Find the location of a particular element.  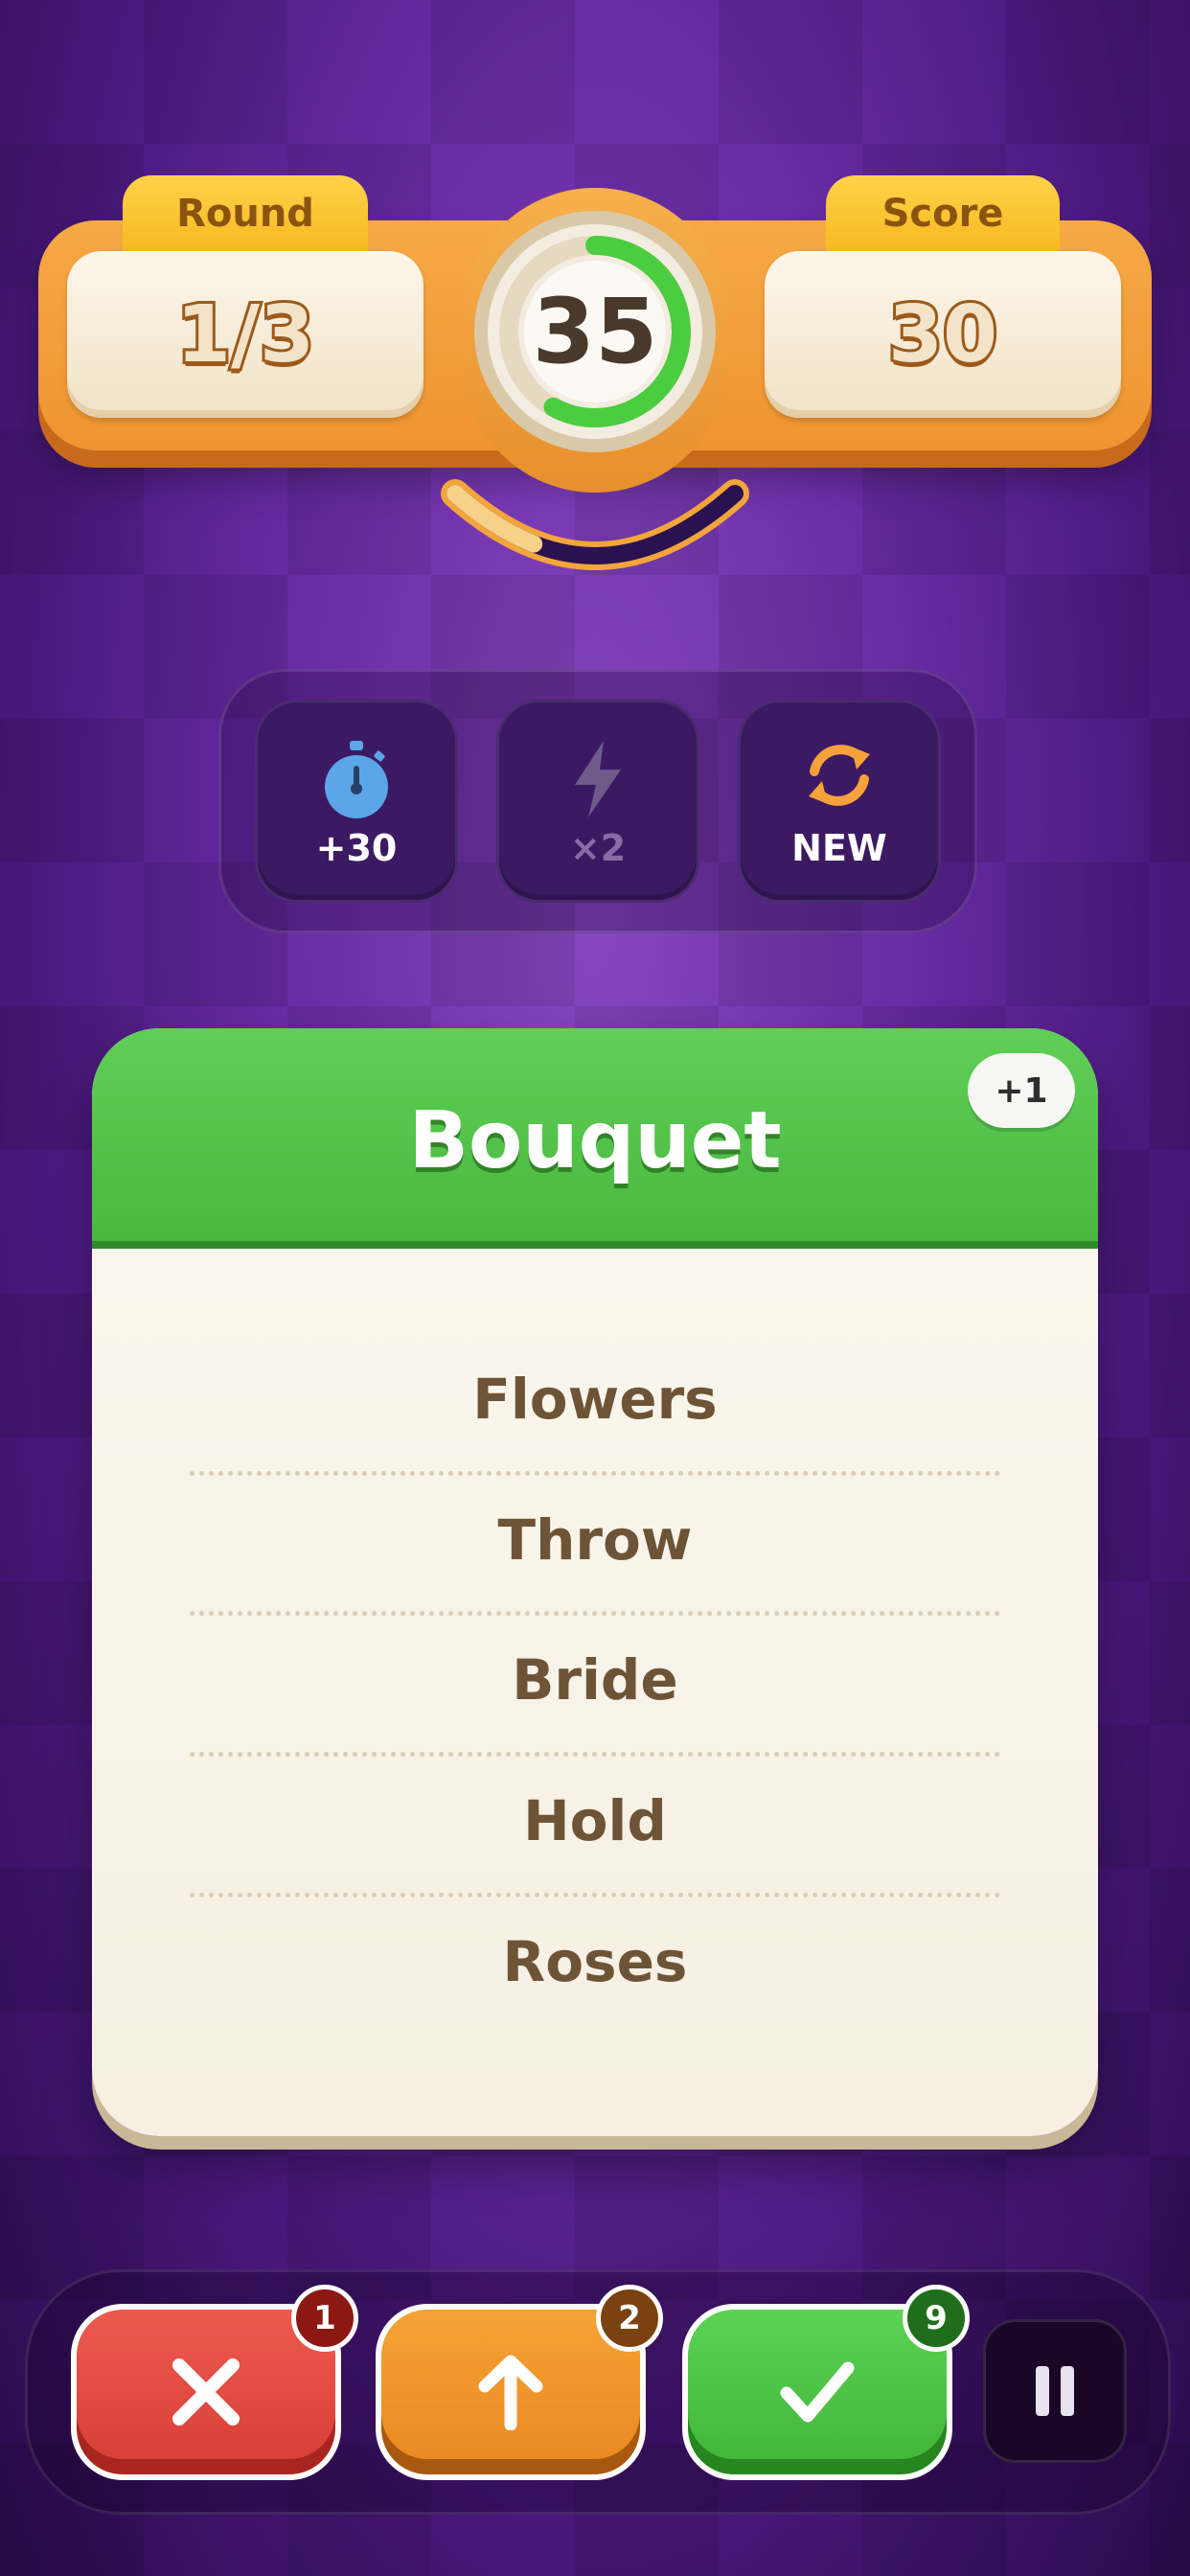

correct-count-badge: 9 is located at coordinates (936, 2318).